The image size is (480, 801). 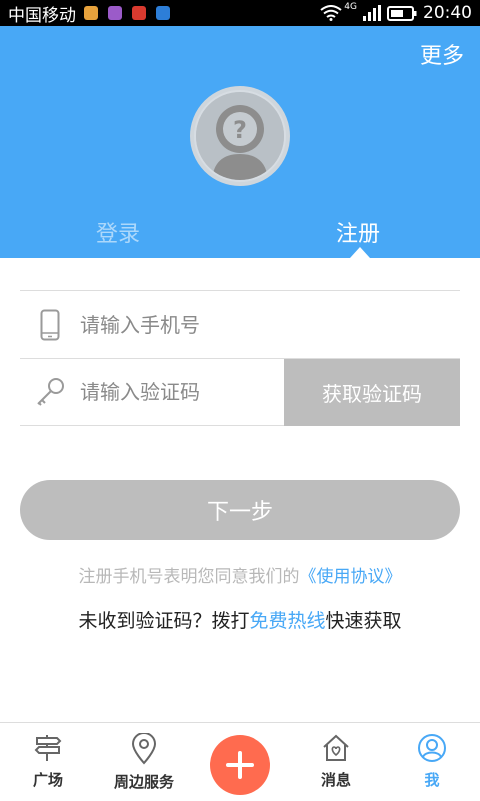 I want to click on terms-link: 《使用协议》, so click(x=351, y=577).